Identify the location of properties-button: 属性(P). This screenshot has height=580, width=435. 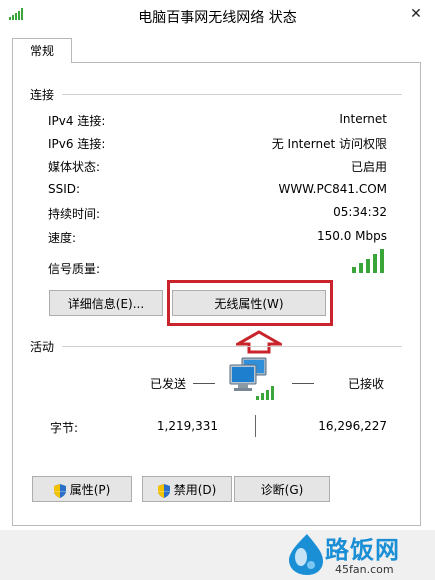
(82, 489).